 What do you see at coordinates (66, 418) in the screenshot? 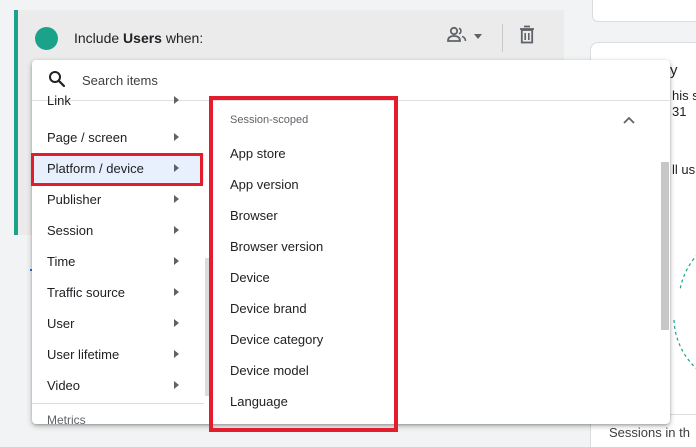
I see `metrics-section-peek: Metrics` at bounding box center [66, 418].